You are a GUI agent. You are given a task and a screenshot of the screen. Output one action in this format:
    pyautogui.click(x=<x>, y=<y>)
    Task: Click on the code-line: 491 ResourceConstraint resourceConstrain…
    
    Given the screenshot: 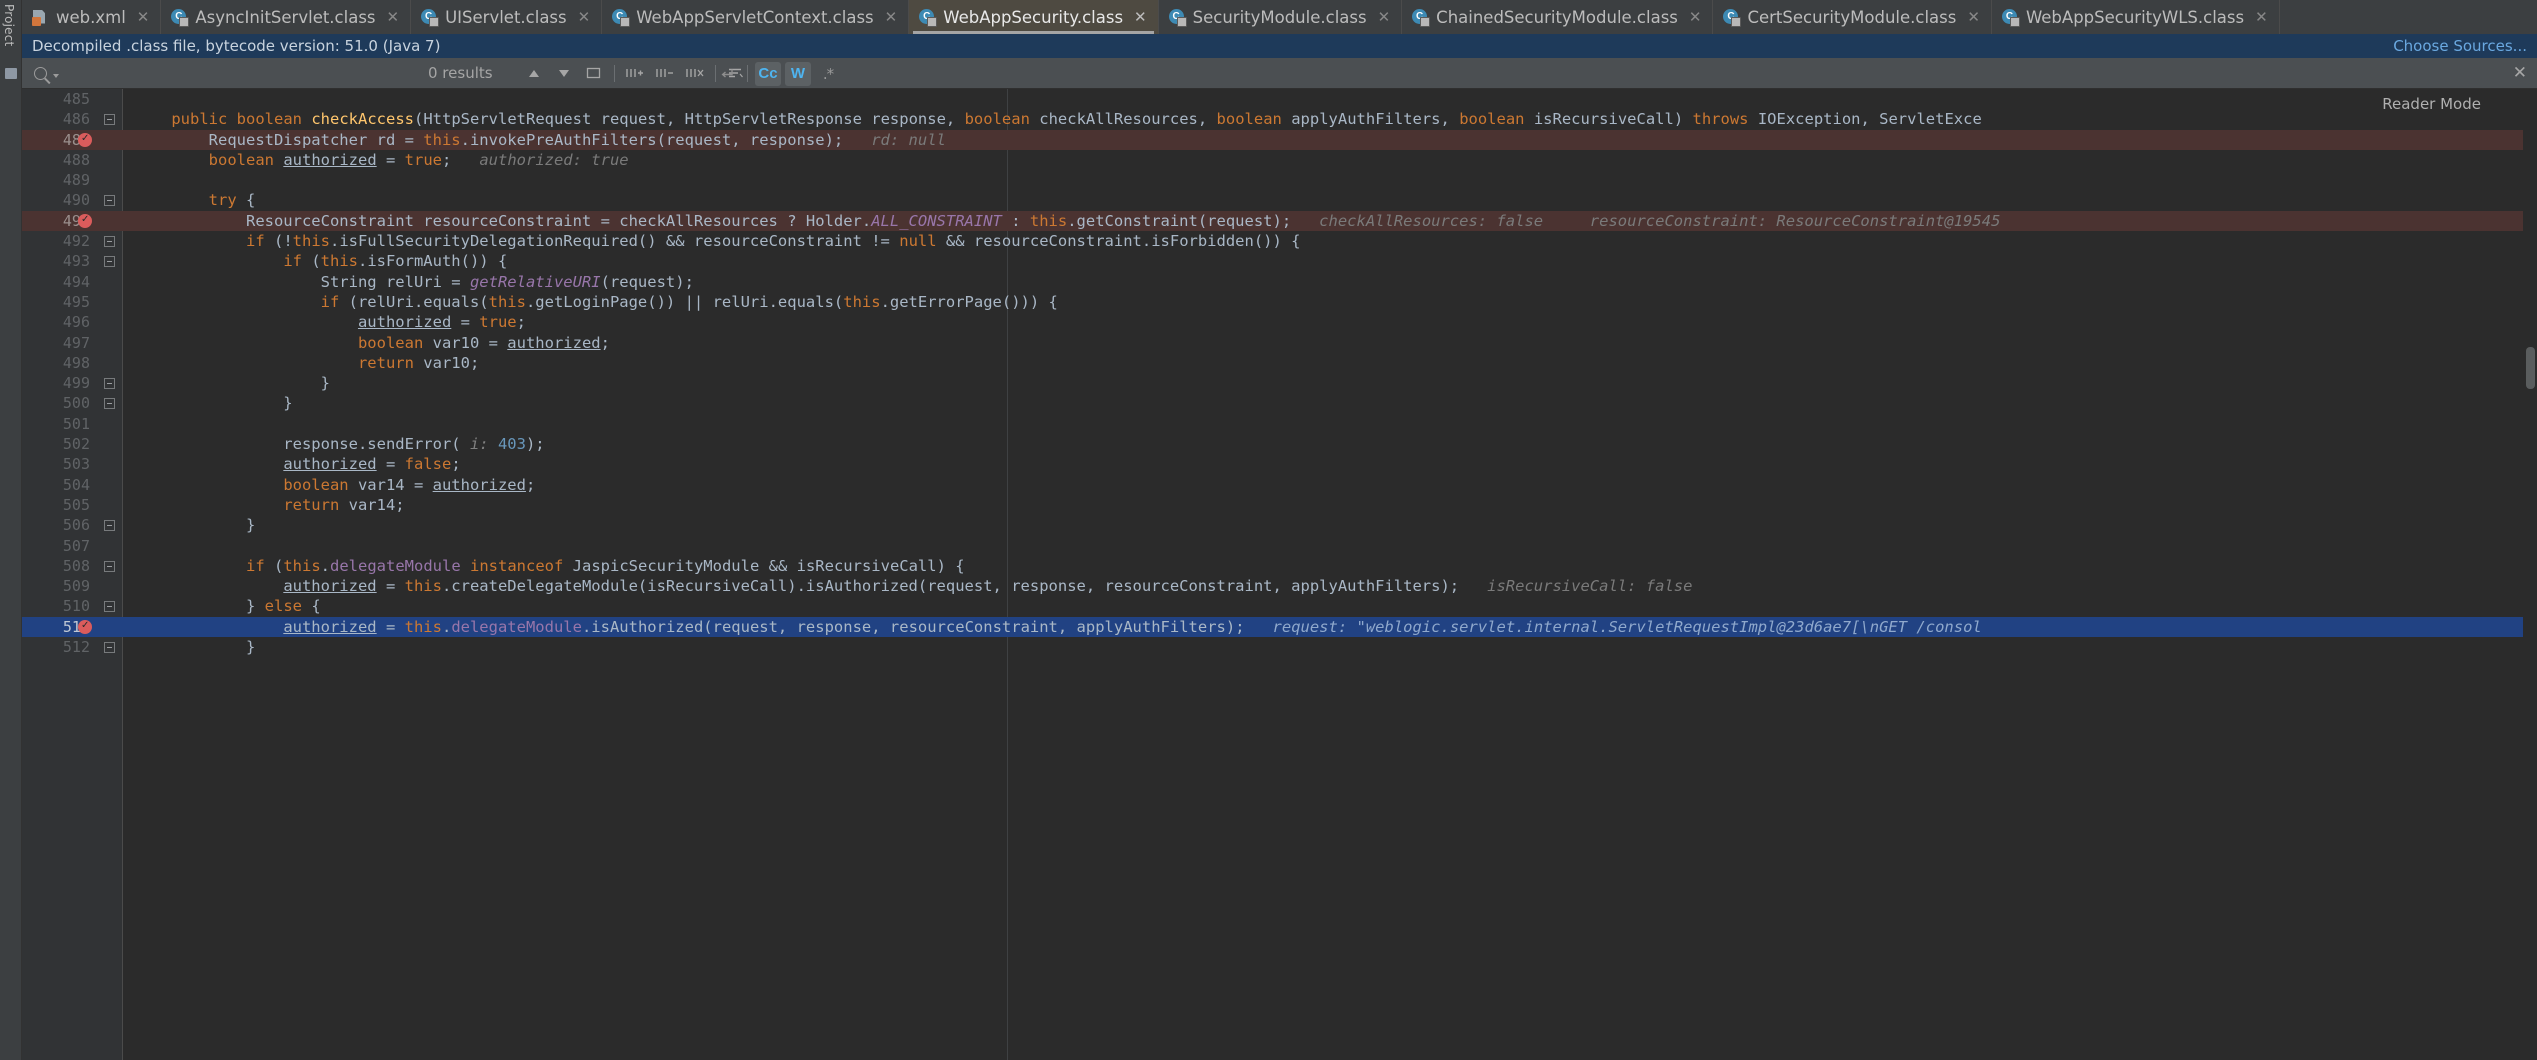 What is the action you would take?
    pyautogui.click(x=1279, y=221)
    